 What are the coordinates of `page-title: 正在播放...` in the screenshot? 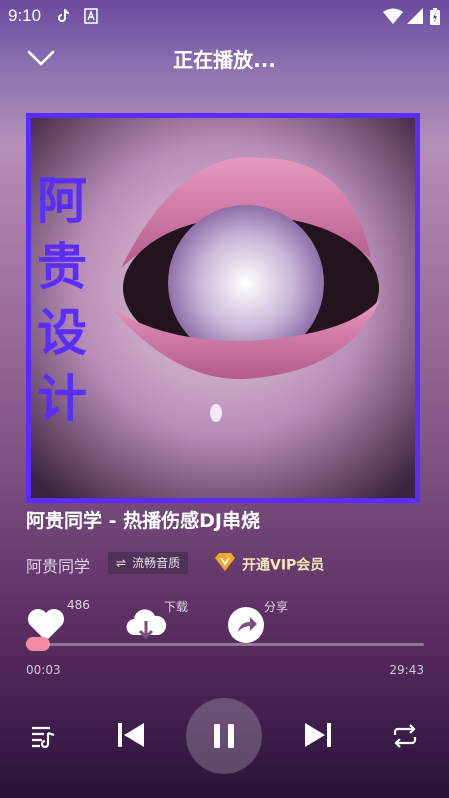 It's located at (224, 60).